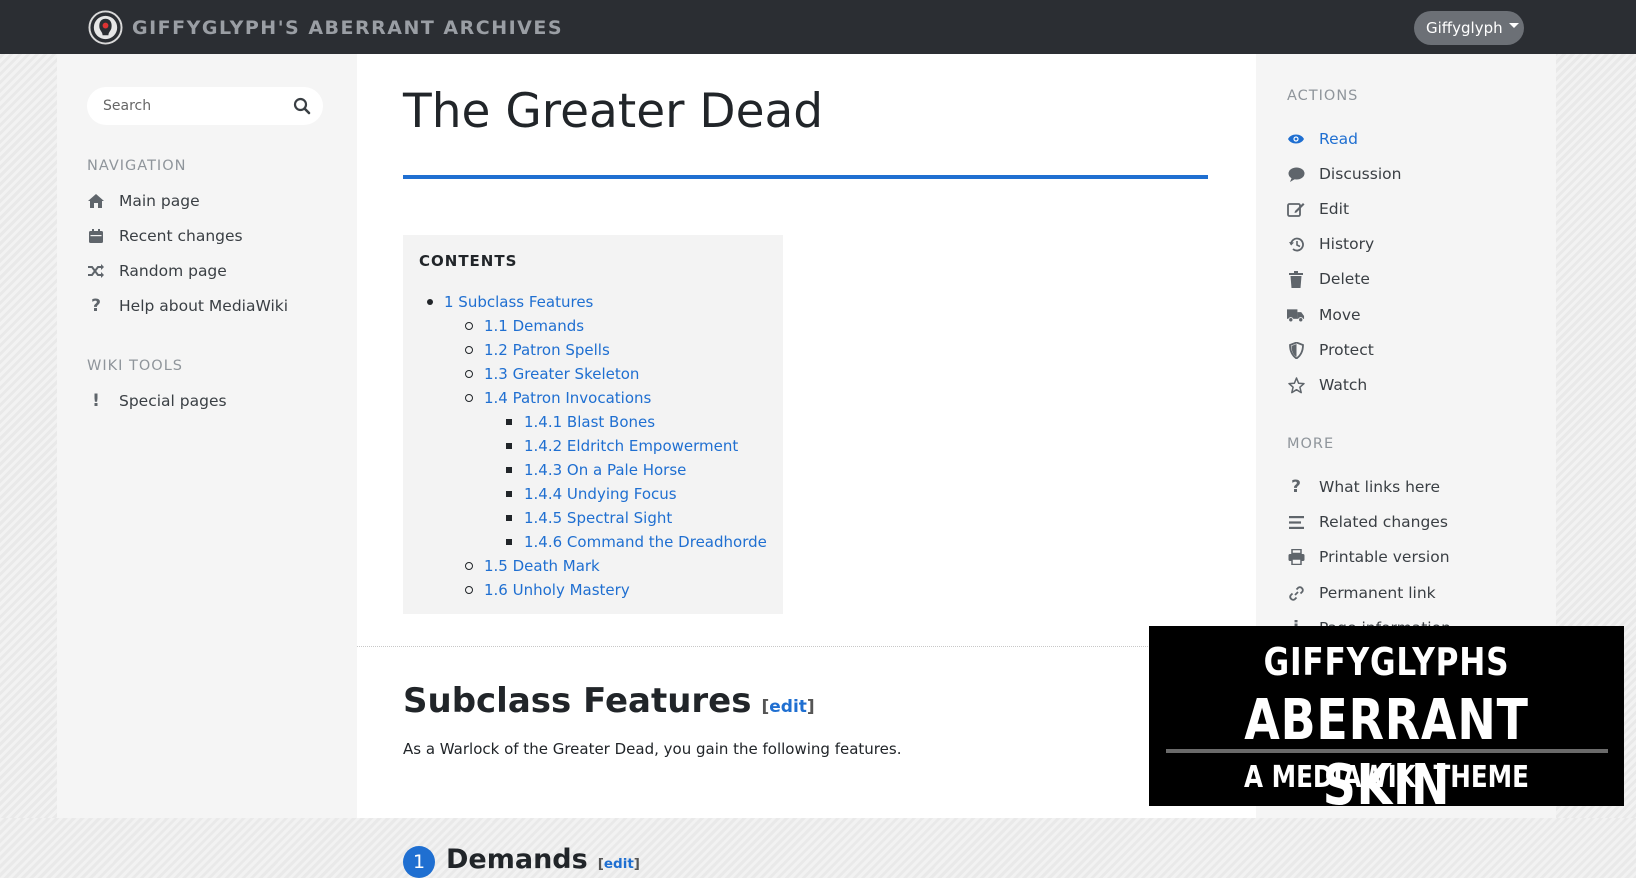  I want to click on toc-link: 1.4 Patron Invocations, so click(567, 398).